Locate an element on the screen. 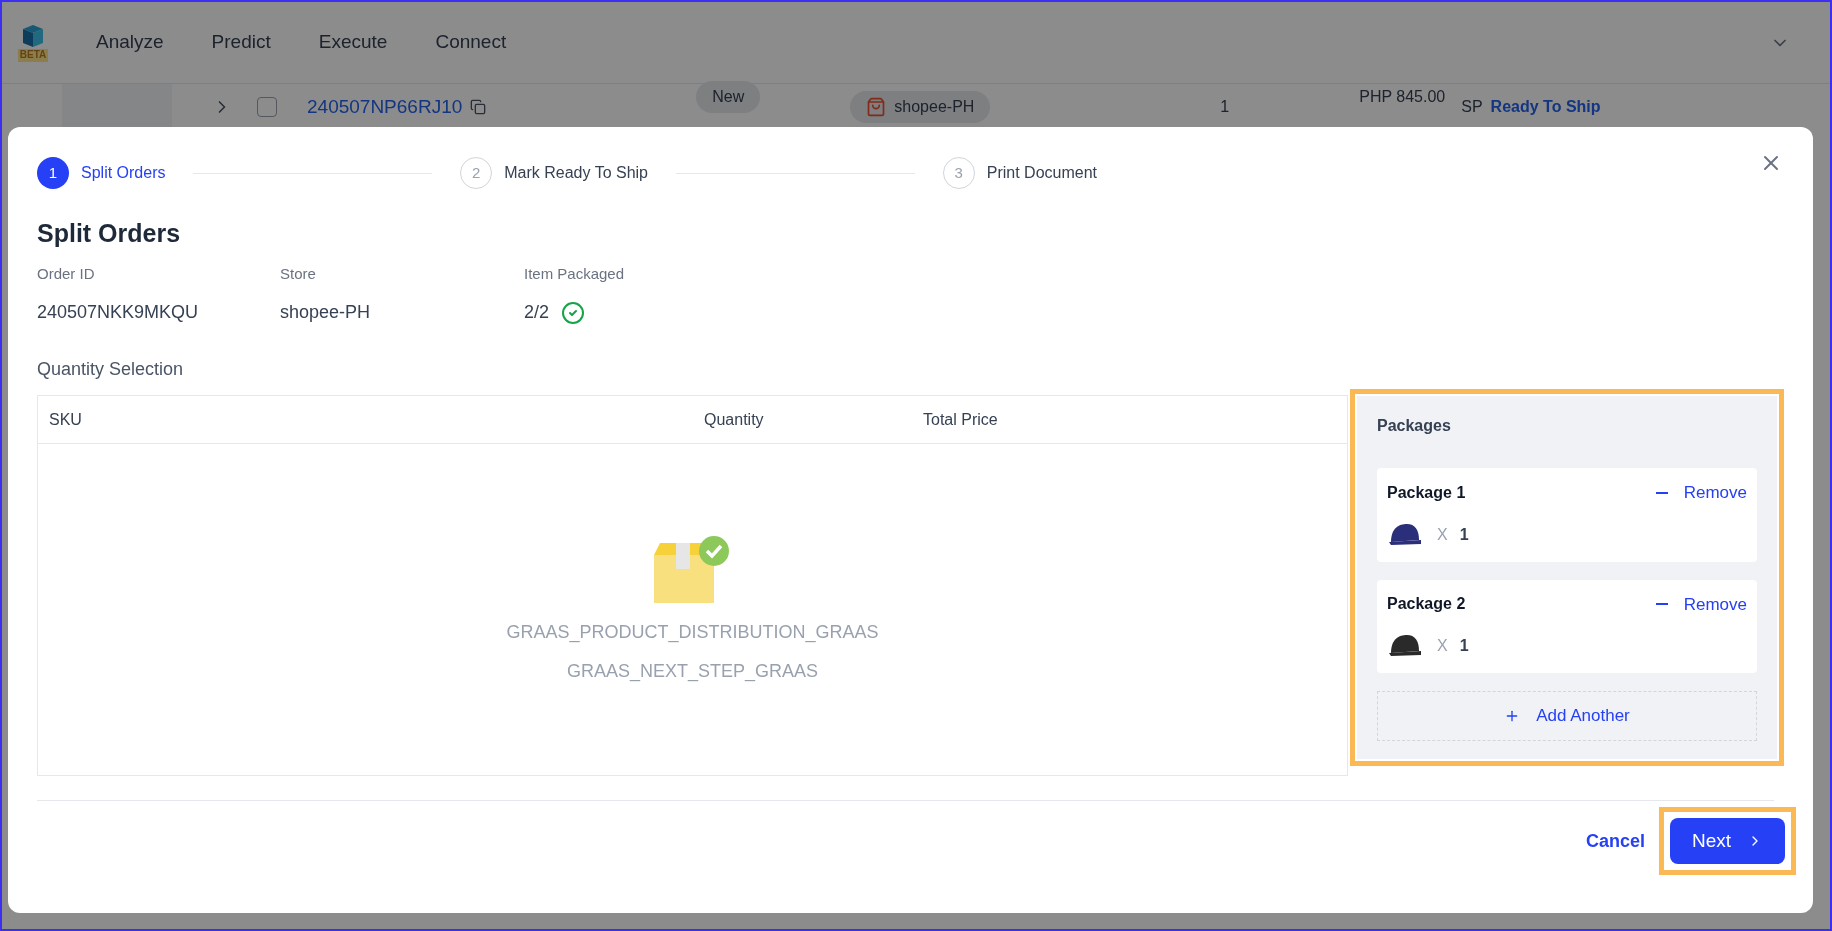  empty-state-text: GRAAS_PRODUCT_DISTRIBUTION_GRAAS is located at coordinates (692, 632).